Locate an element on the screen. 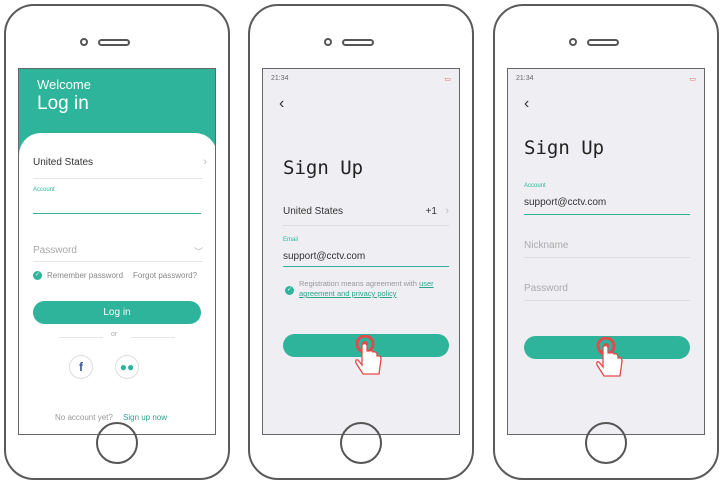 The image size is (720, 485). or-text: or is located at coordinates (114, 334).